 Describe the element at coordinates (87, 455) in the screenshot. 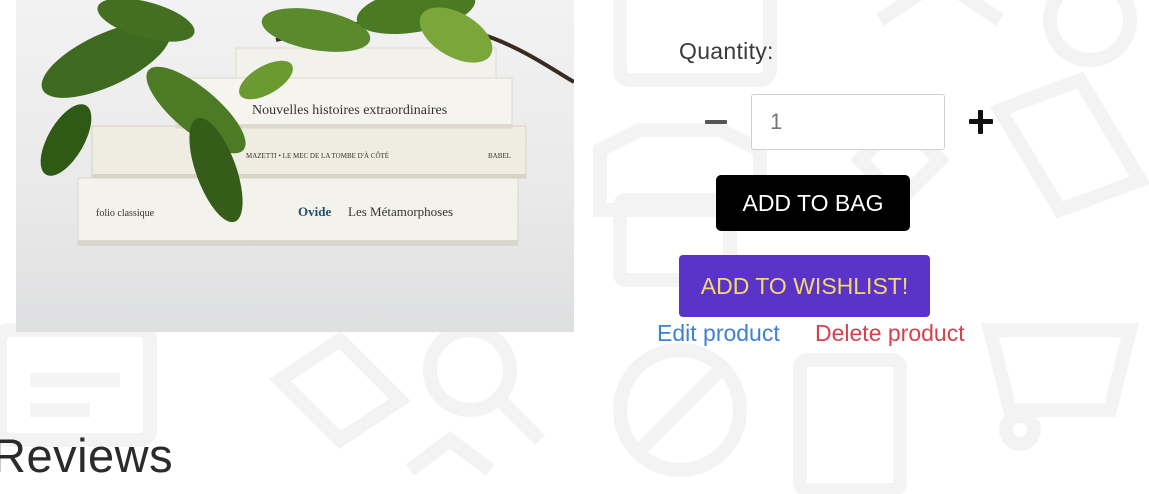

I see `reviews-heading: Reviews` at that location.